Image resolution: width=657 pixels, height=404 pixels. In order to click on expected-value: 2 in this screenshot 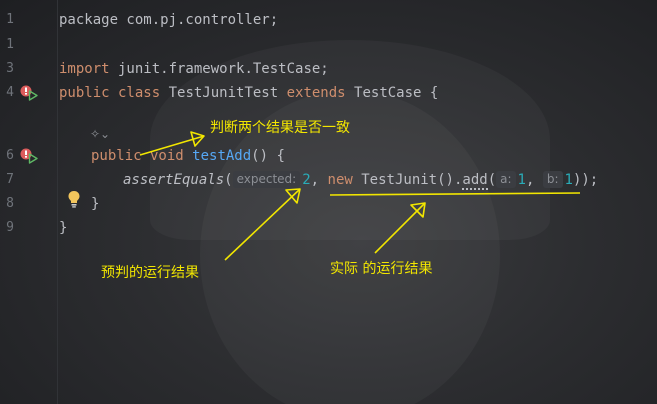, I will do `click(306, 180)`.